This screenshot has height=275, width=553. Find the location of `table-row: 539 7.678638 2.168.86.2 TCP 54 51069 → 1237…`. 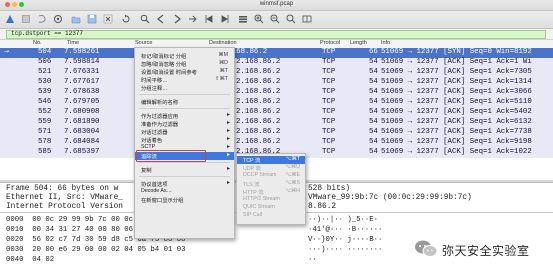

table-row: 539 7.678638 2.168.86.2 TCP 54 51069 → 1237… is located at coordinates (276, 93).